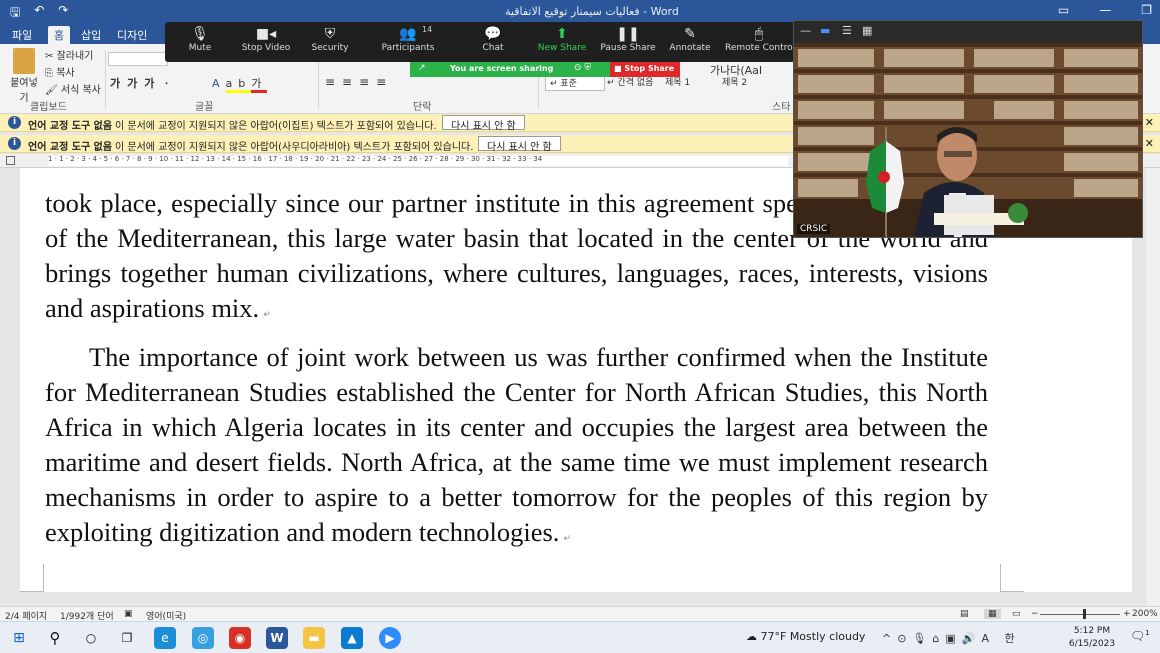 This screenshot has width=1160, height=653. I want to click on participant-video: CRSIC, so click(968, 140).